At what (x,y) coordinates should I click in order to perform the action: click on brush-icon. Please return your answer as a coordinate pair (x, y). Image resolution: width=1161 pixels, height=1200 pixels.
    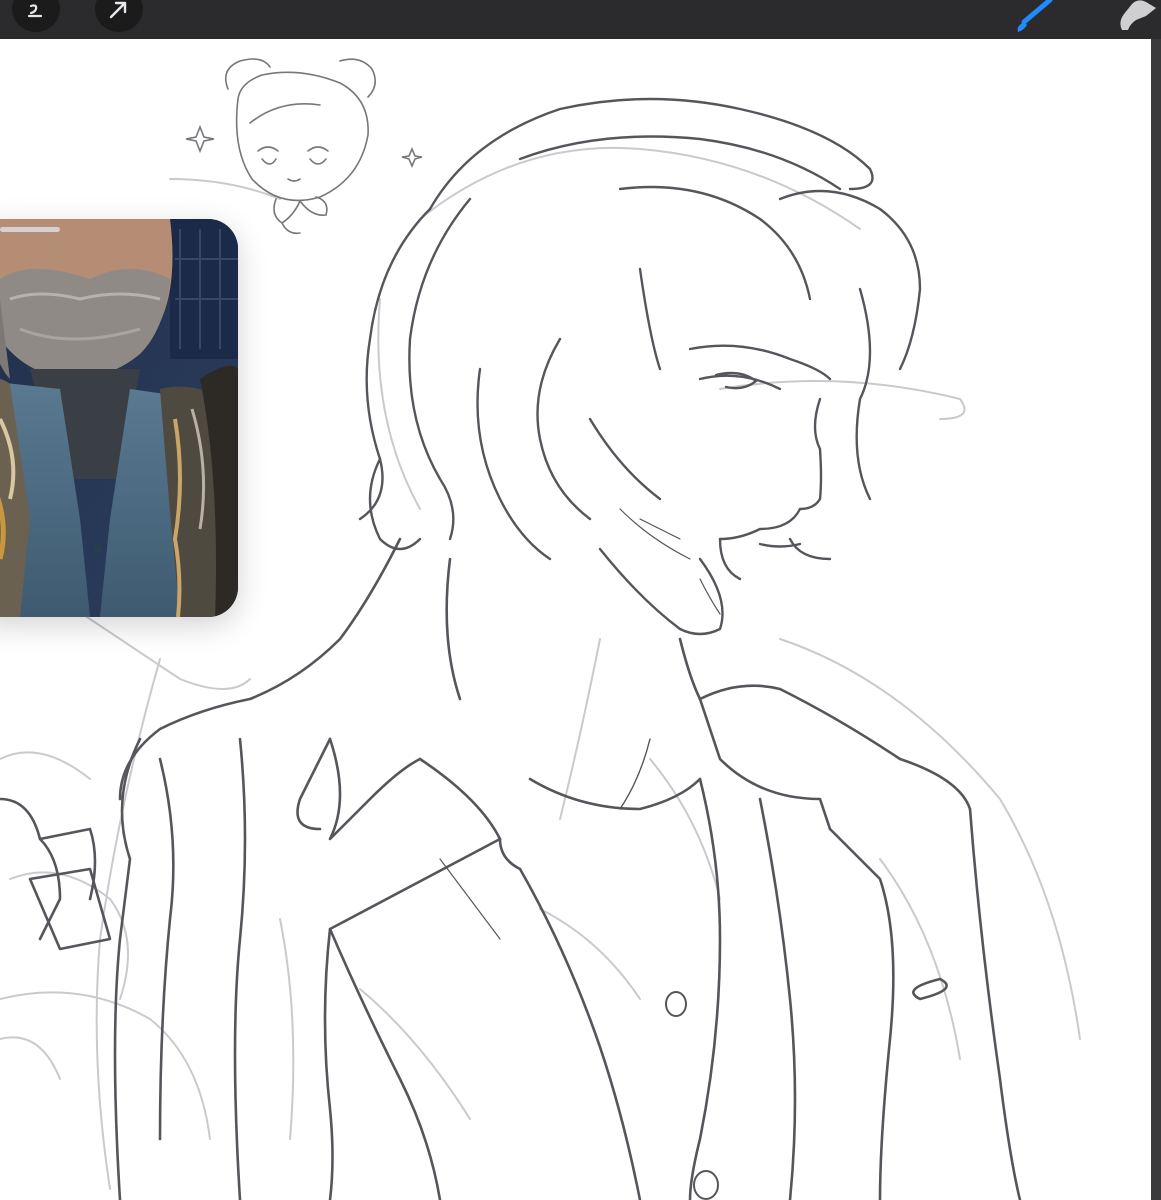
    Looking at the image, I should click on (1034, 20).